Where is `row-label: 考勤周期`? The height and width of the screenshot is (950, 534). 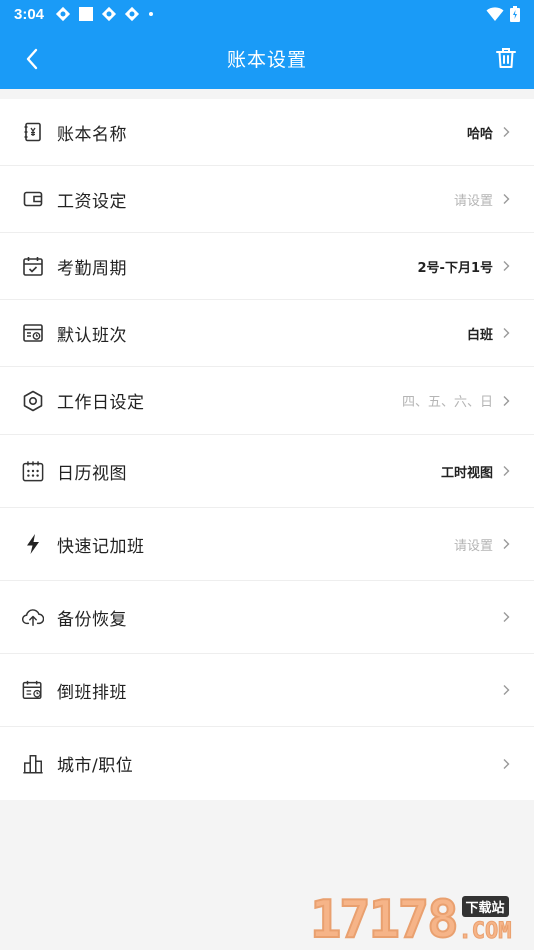 row-label: 考勤周期 is located at coordinates (92, 268).